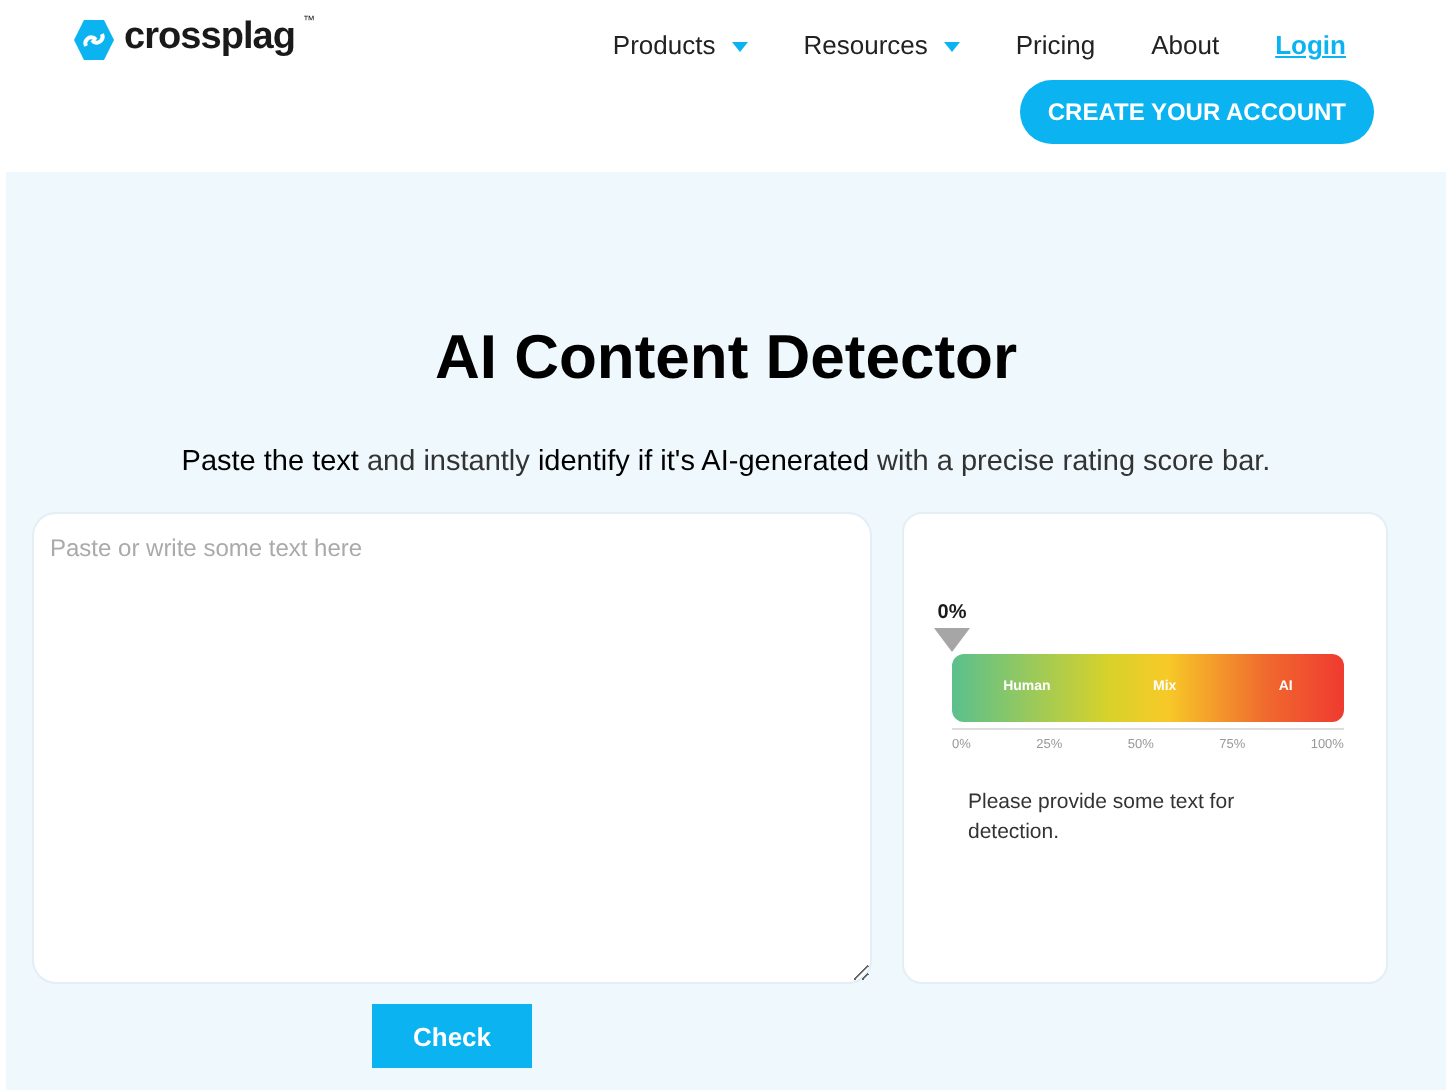 This screenshot has height=1090, width=1446. What do you see at coordinates (1102, 818) in the screenshot?
I see `result-message: Please provide some text for detection.` at bounding box center [1102, 818].